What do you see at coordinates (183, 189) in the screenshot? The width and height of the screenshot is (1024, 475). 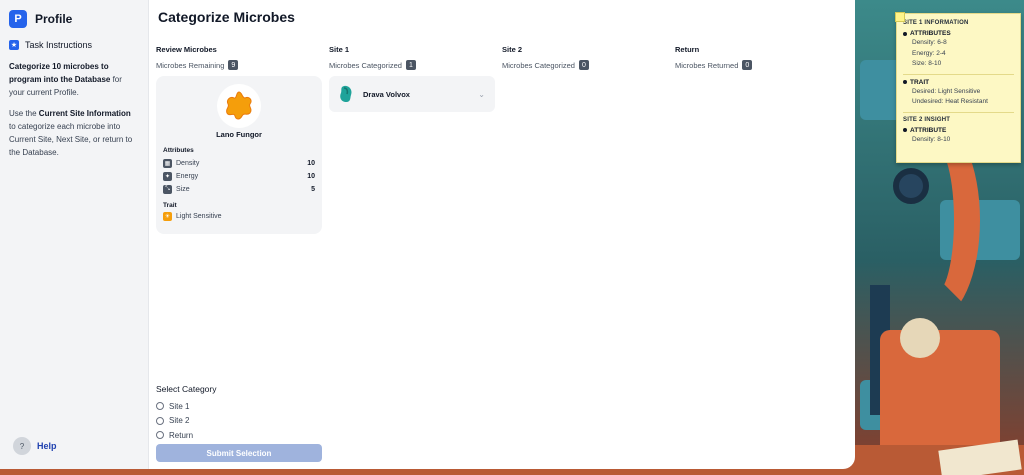 I see `attribute-label: Size` at bounding box center [183, 189].